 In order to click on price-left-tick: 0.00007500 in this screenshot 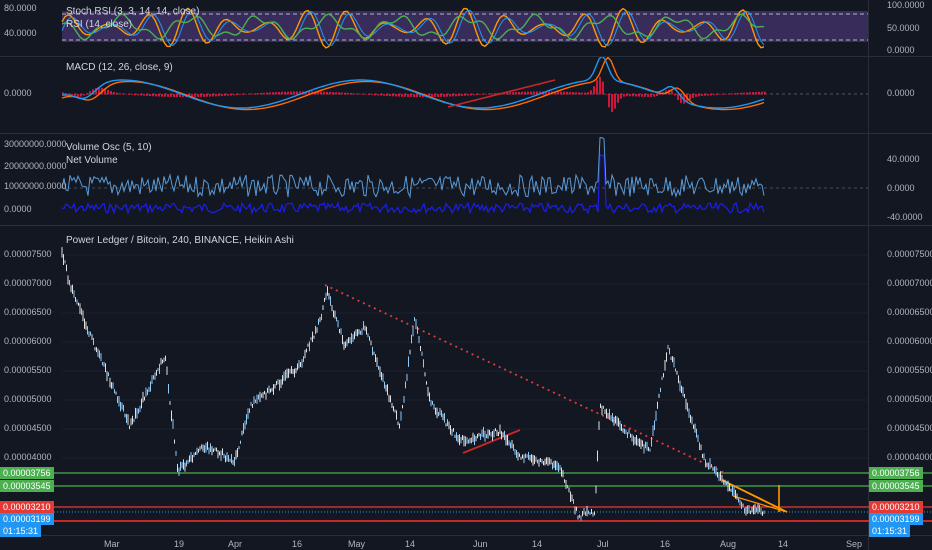, I will do `click(28, 254)`.